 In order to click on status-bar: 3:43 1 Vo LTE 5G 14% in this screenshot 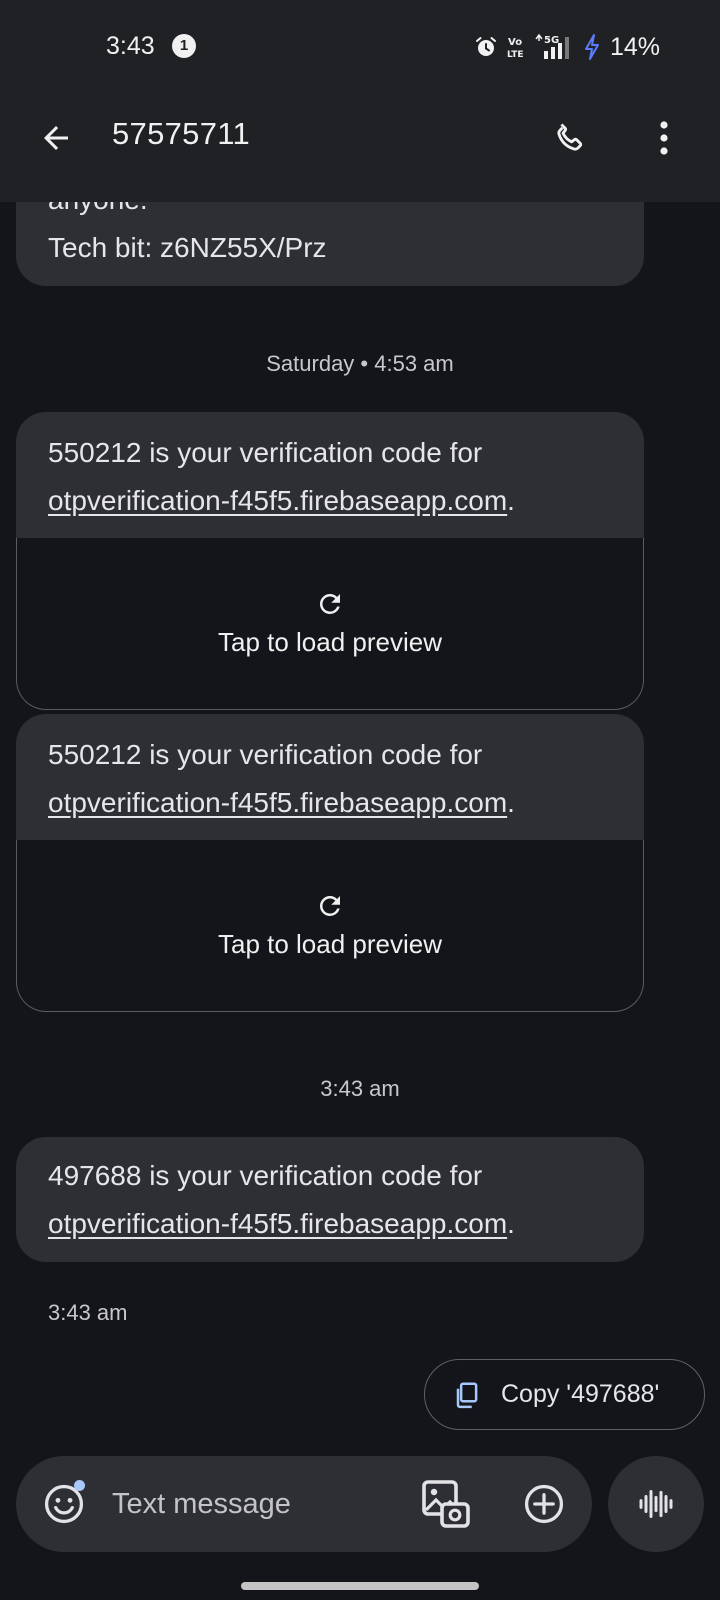, I will do `click(360, 48)`.